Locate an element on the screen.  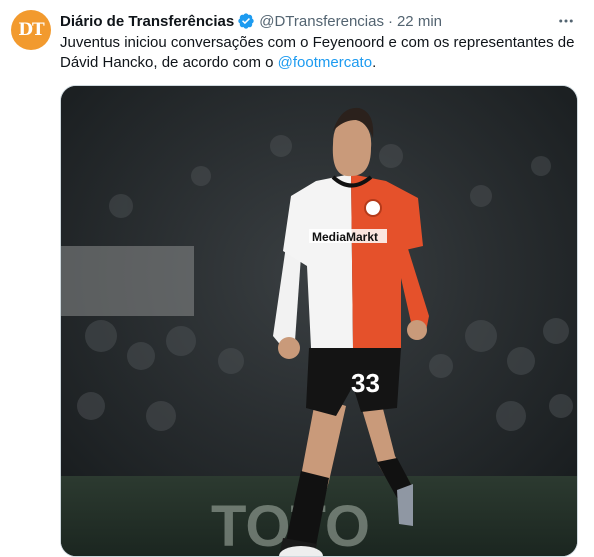
mention-link: @footmercato is located at coordinates (325, 62).